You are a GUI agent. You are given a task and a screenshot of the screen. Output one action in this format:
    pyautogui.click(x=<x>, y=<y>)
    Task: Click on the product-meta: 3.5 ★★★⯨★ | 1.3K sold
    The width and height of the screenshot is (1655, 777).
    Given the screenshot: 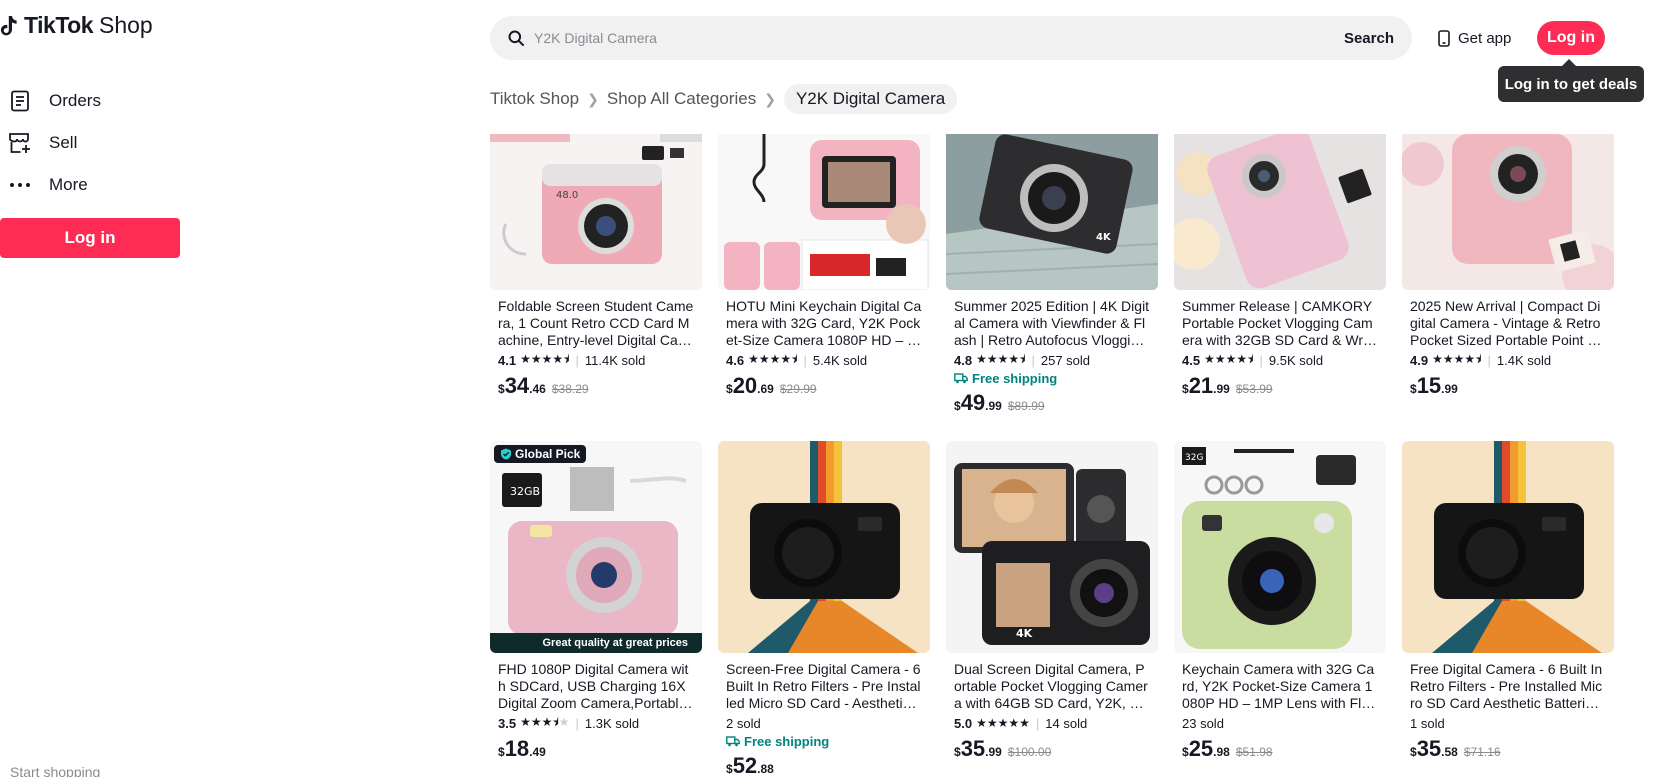 What is the action you would take?
    pyautogui.click(x=596, y=723)
    